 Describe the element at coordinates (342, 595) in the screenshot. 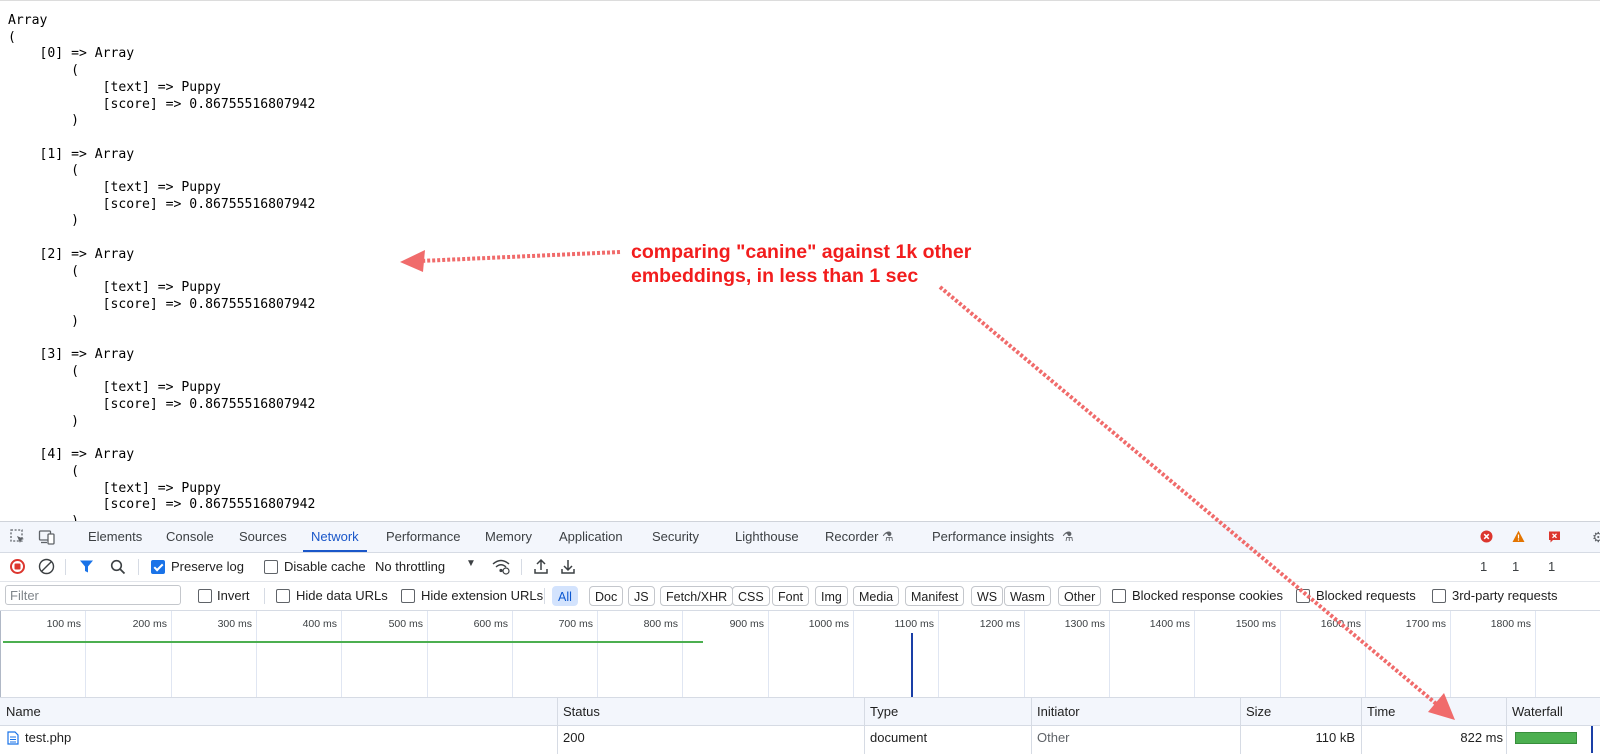

I see `hide-data-urls-label: Hide data URLs` at that location.